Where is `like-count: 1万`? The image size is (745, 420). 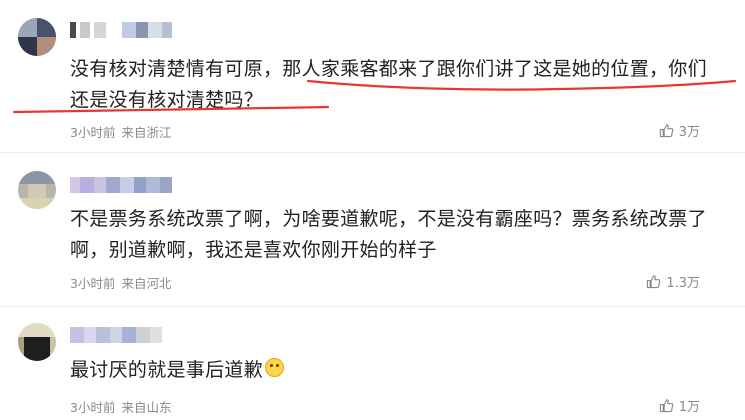 like-count: 1万 is located at coordinates (689, 407).